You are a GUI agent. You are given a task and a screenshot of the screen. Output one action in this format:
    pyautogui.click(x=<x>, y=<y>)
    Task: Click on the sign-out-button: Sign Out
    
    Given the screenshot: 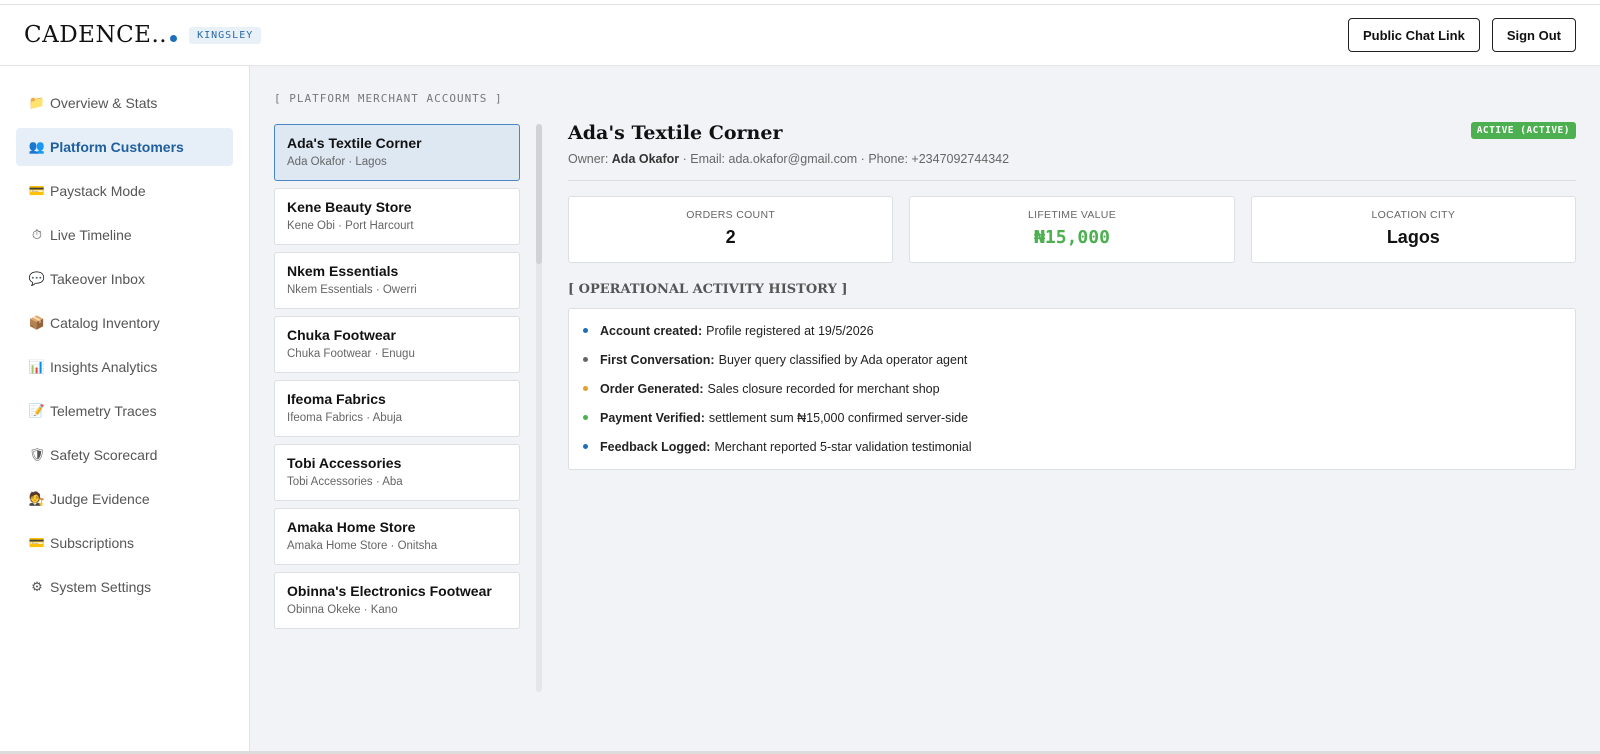 What is the action you would take?
    pyautogui.click(x=1533, y=35)
    